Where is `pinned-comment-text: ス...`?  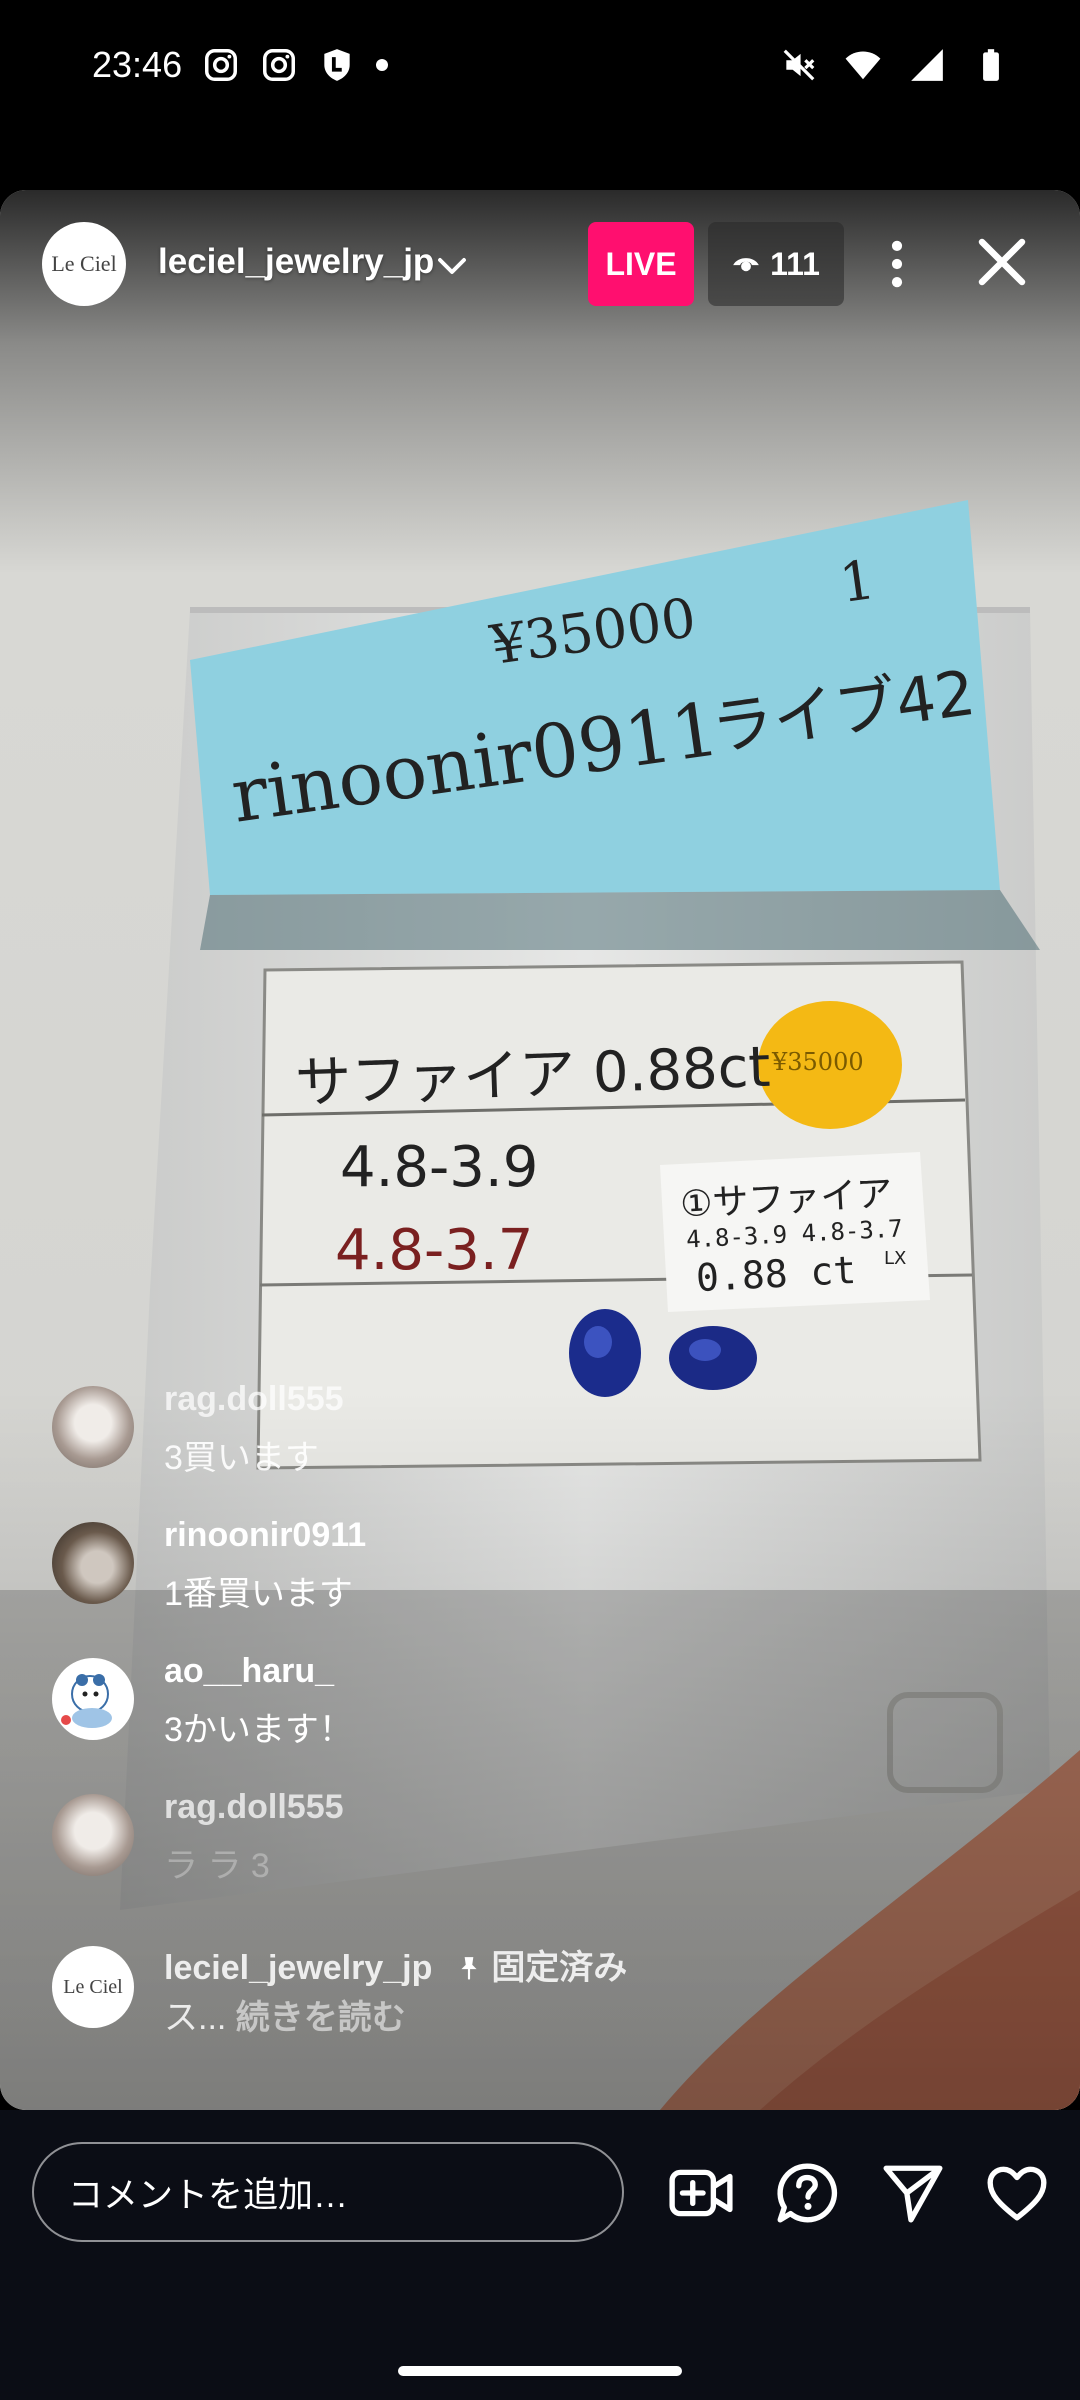 pinned-comment-text: ス... is located at coordinates (195, 2018).